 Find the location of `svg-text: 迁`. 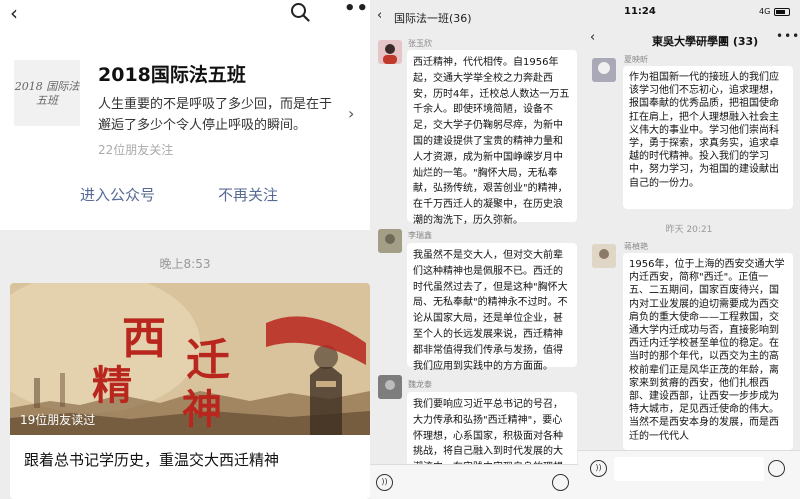

svg-text: 迁 is located at coordinates (208, 360).